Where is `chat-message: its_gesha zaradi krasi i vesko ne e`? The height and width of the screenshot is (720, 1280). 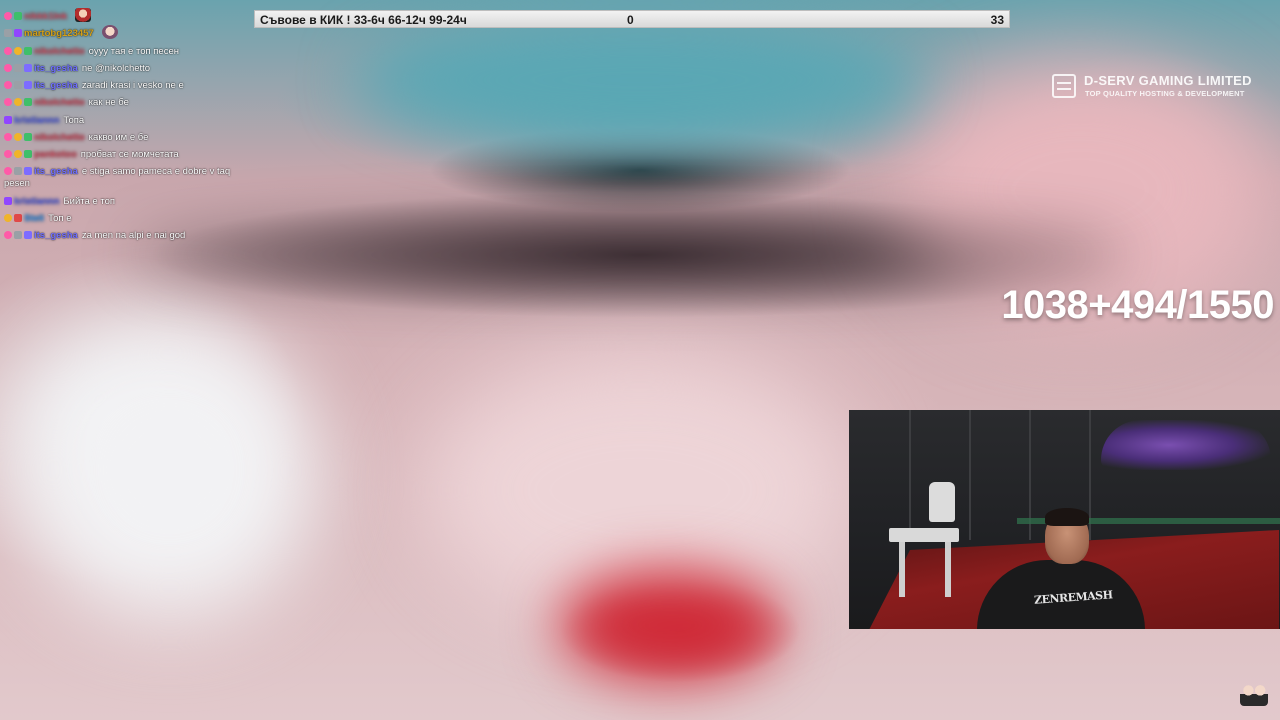
chat-message: its_gesha zaradi krasi i vesko ne e is located at coordinates (129, 85).